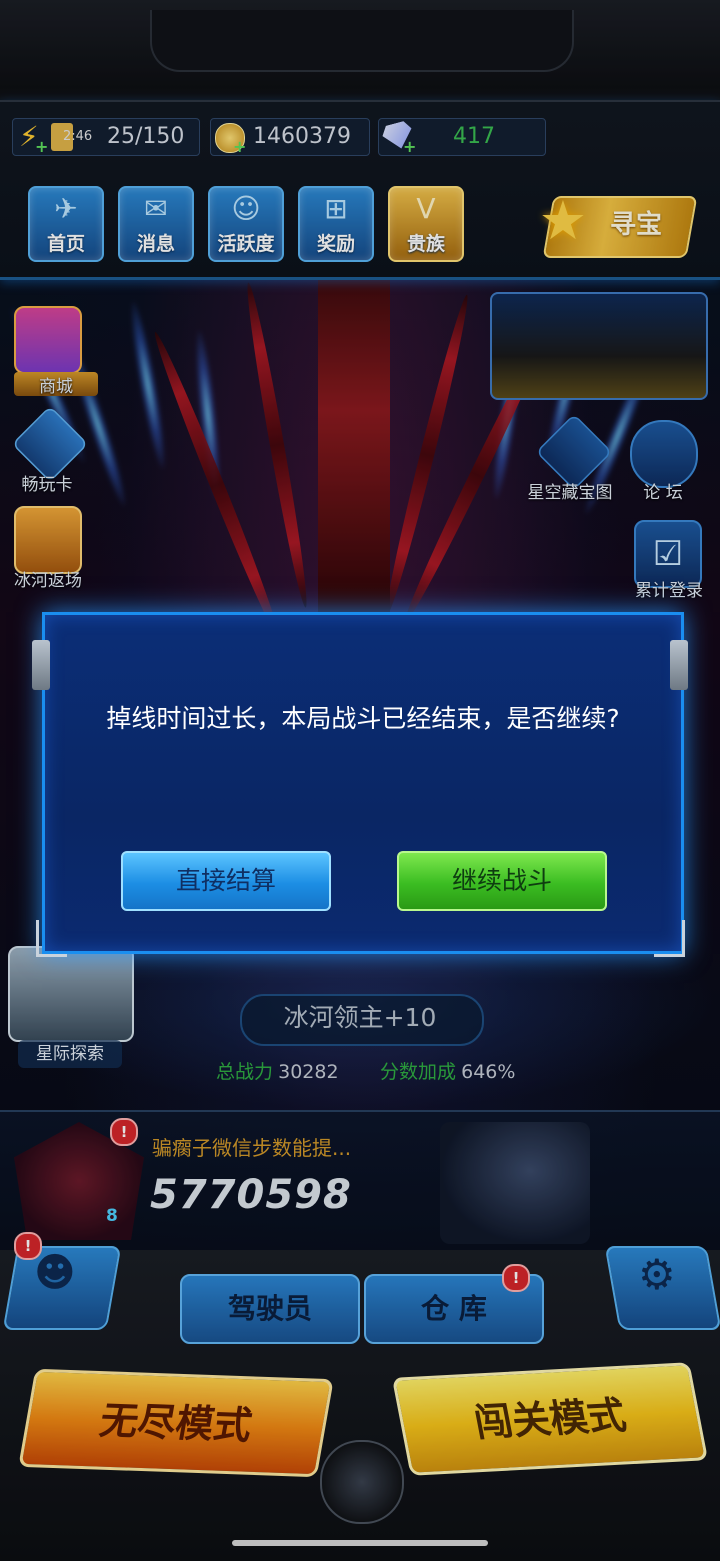  Describe the element at coordinates (502, 881) in the screenshot. I see `continue-button: 继续战斗` at that location.